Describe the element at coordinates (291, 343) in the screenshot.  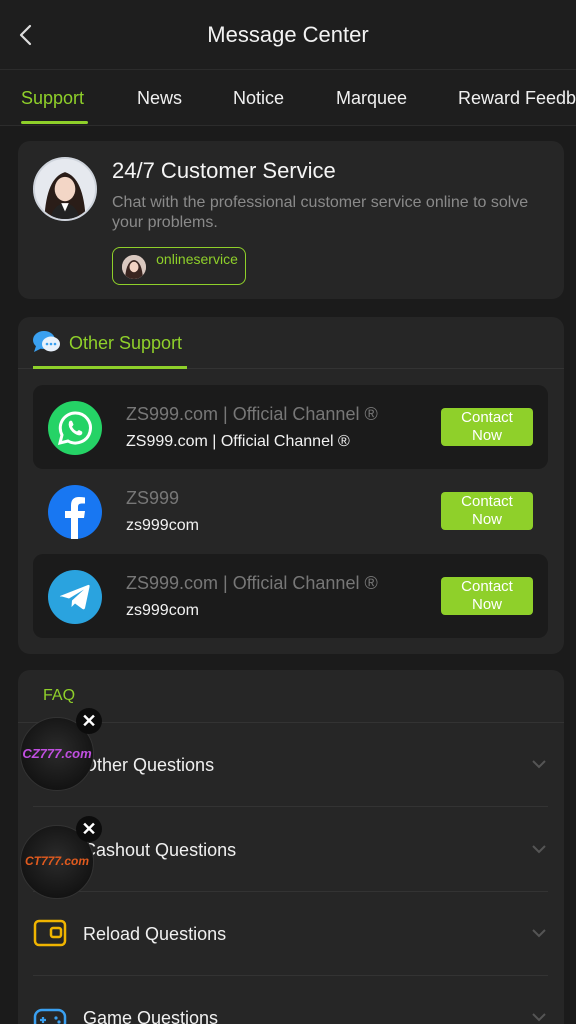
I see `other-support-header: Other Support` at that location.